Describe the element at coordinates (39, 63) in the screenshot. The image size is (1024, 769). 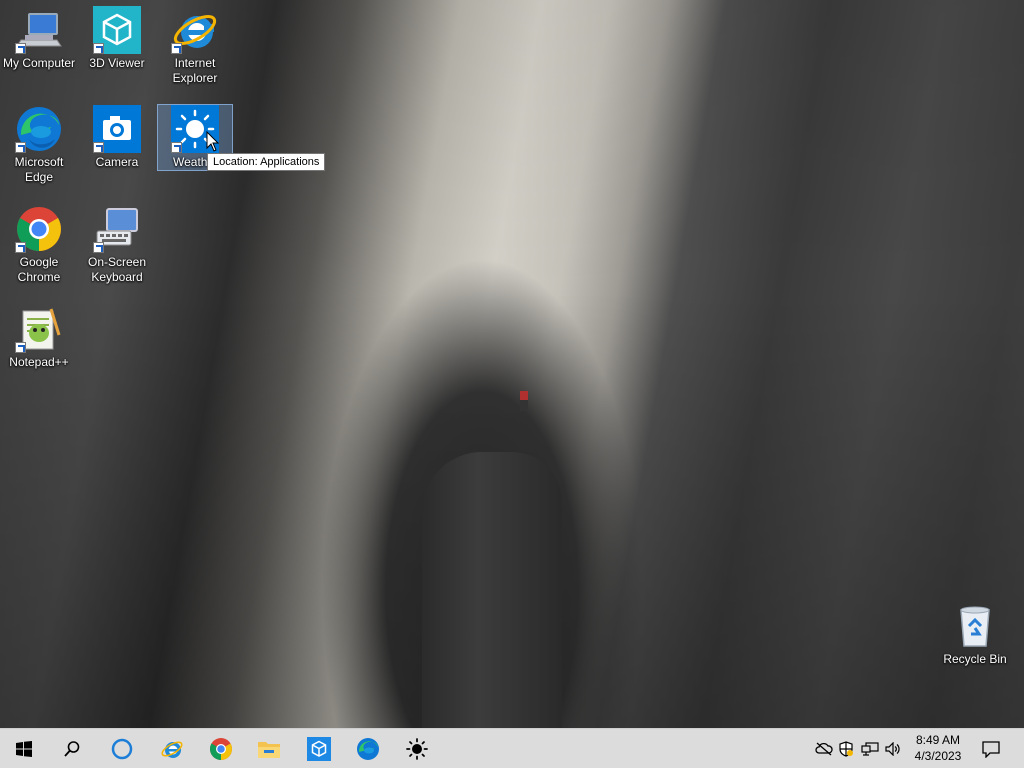
I see `desktop-icon-label: My Computer` at that location.